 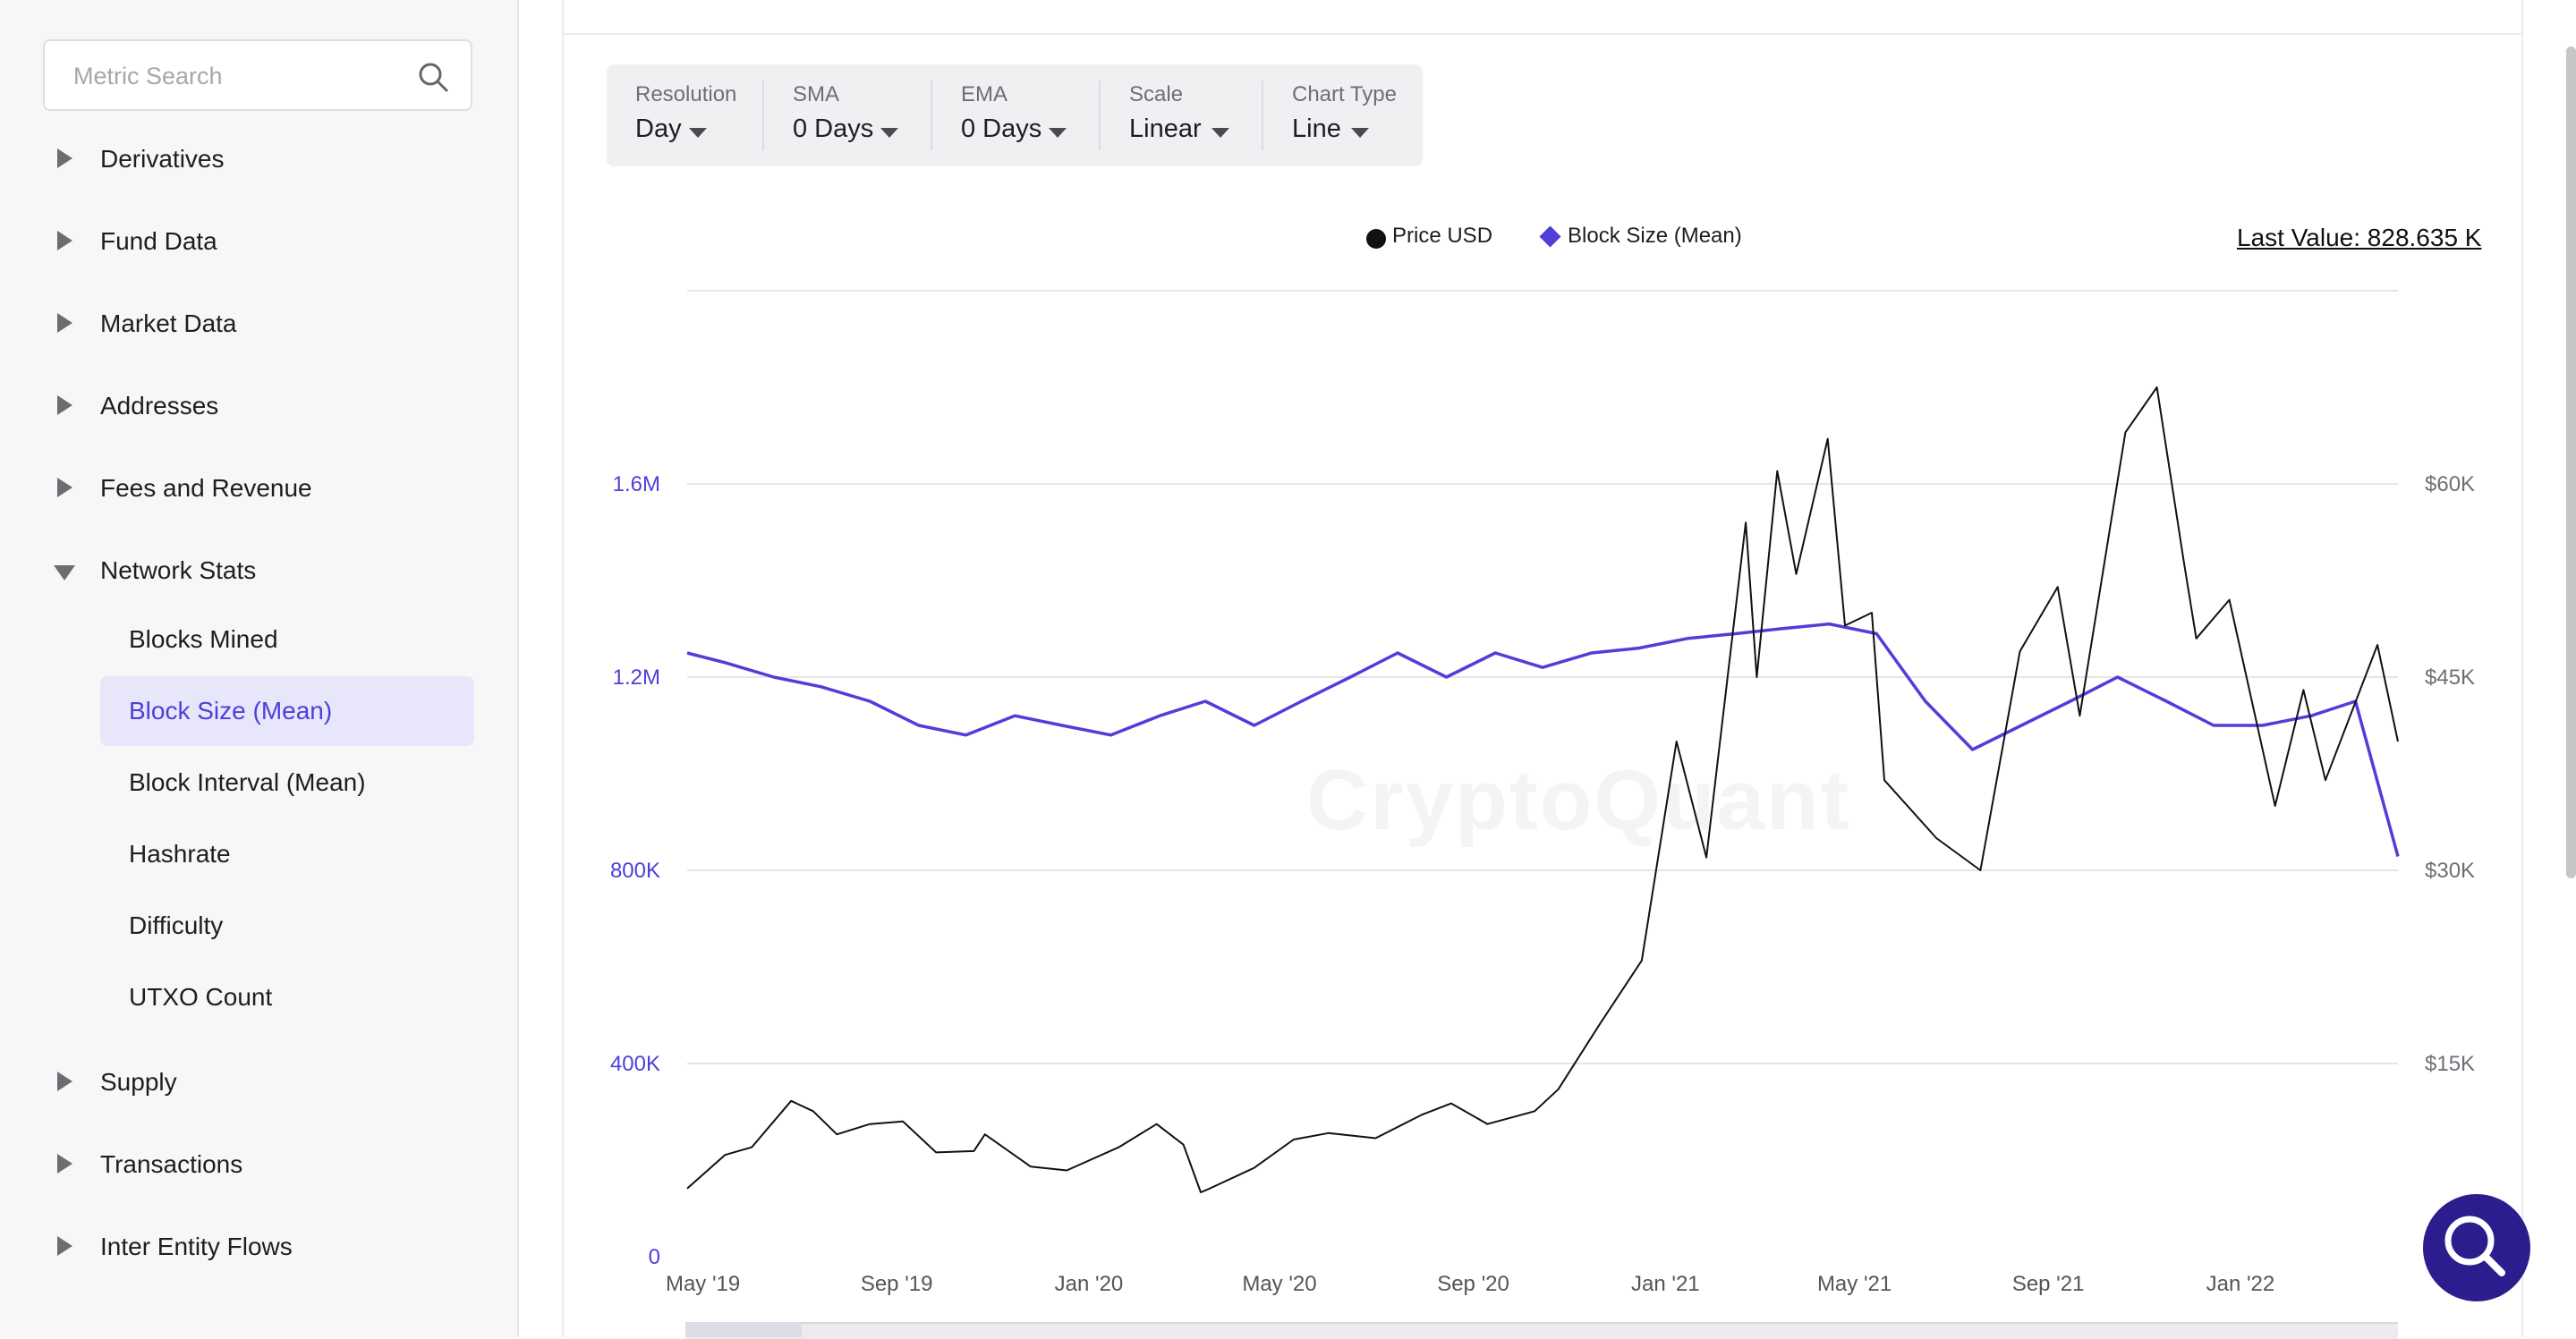 I want to click on page-scrollbar, so click(x=2571, y=463).